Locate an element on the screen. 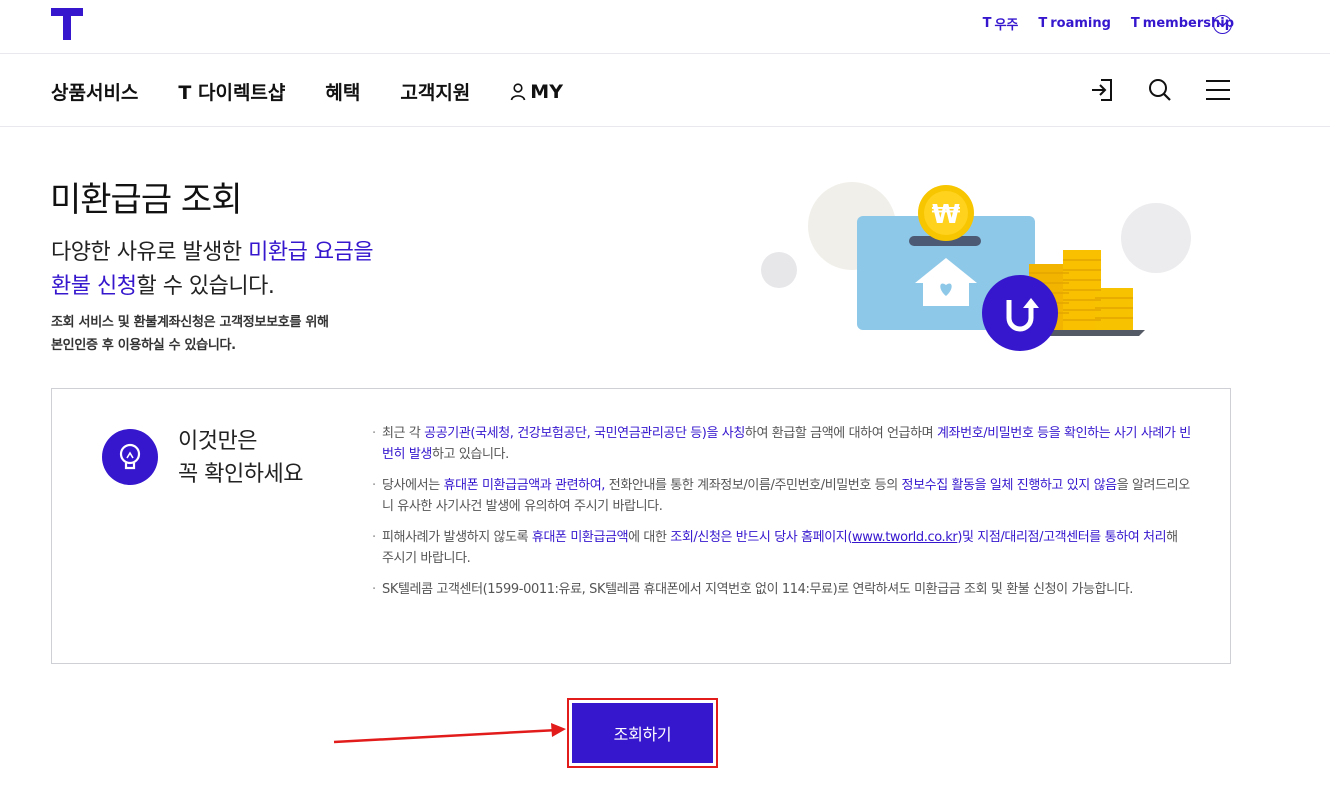 Image resolution: width=1330 pixels, height=809 pixels. top-links: T 우주 Troaming Tmembership is located at coordinates (1108, 23).